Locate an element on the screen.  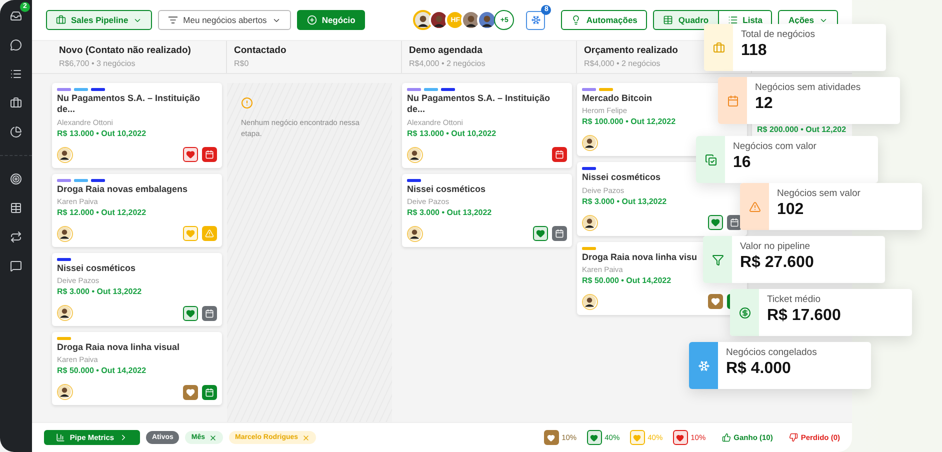
metric-label: Total de negócios is located at coordinates (778, 34).